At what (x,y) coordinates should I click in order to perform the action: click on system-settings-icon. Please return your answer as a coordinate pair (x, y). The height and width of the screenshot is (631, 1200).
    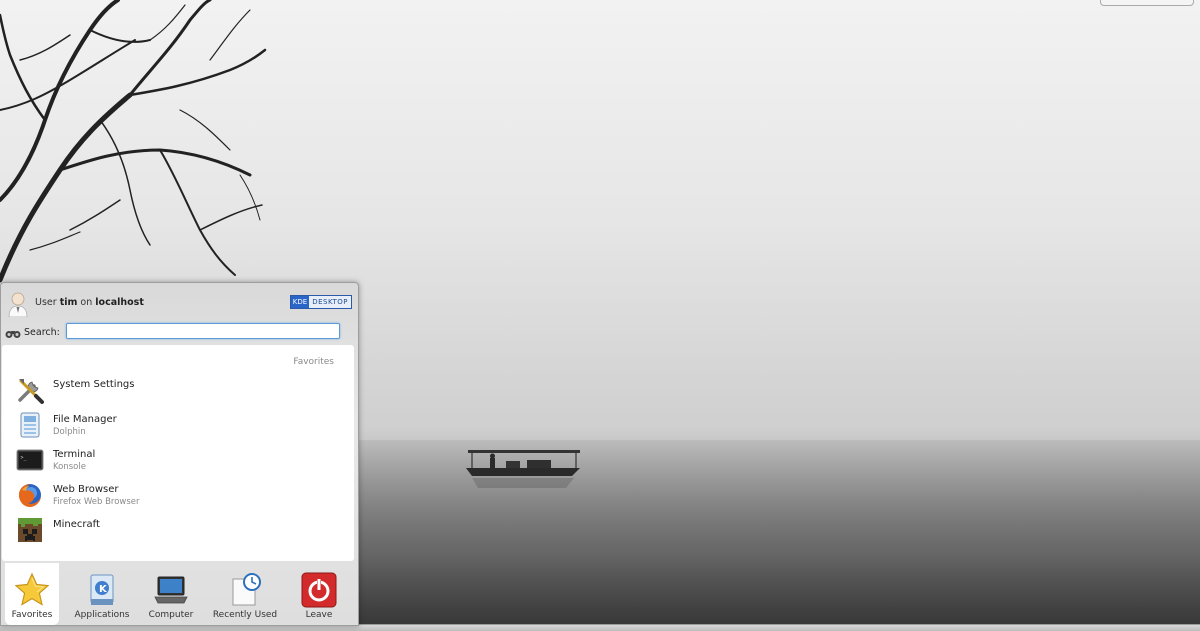
    Looking at the image, I should click on (31, 391).